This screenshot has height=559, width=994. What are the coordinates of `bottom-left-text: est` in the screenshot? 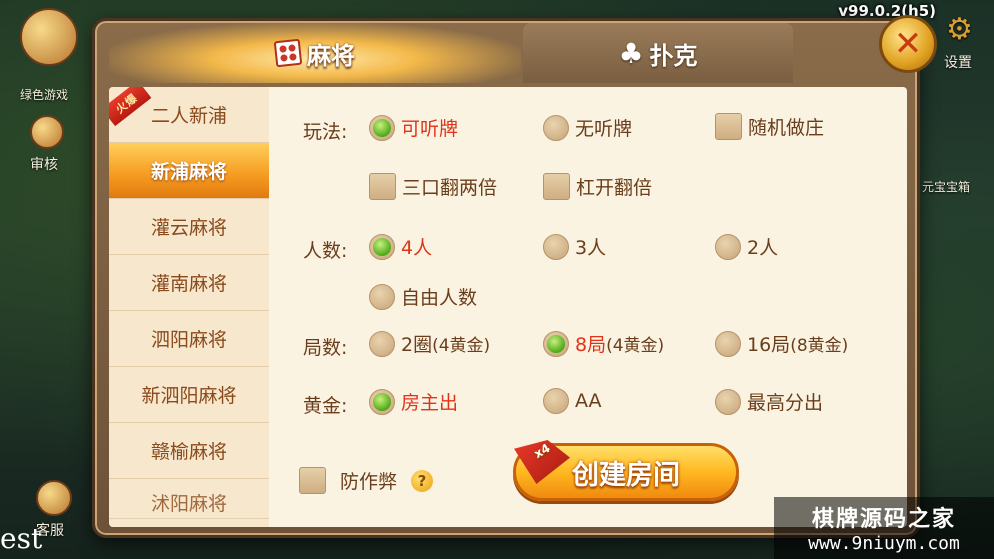 It's located at (21, 538).